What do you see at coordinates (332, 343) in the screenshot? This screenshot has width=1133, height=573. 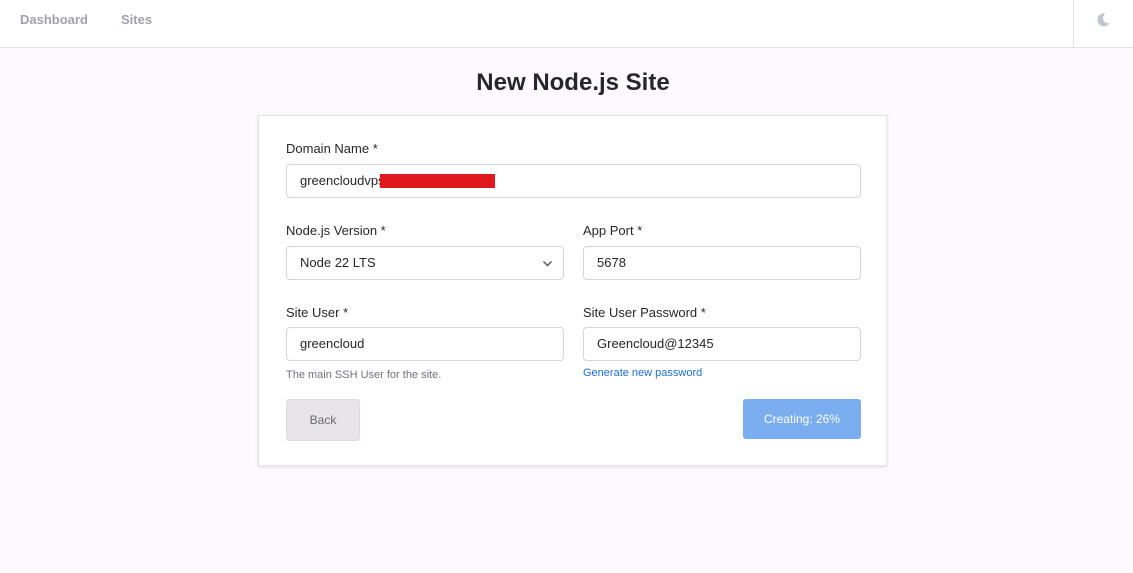 I see `site-user-value: greencloud` at bounding box center [332, 343].